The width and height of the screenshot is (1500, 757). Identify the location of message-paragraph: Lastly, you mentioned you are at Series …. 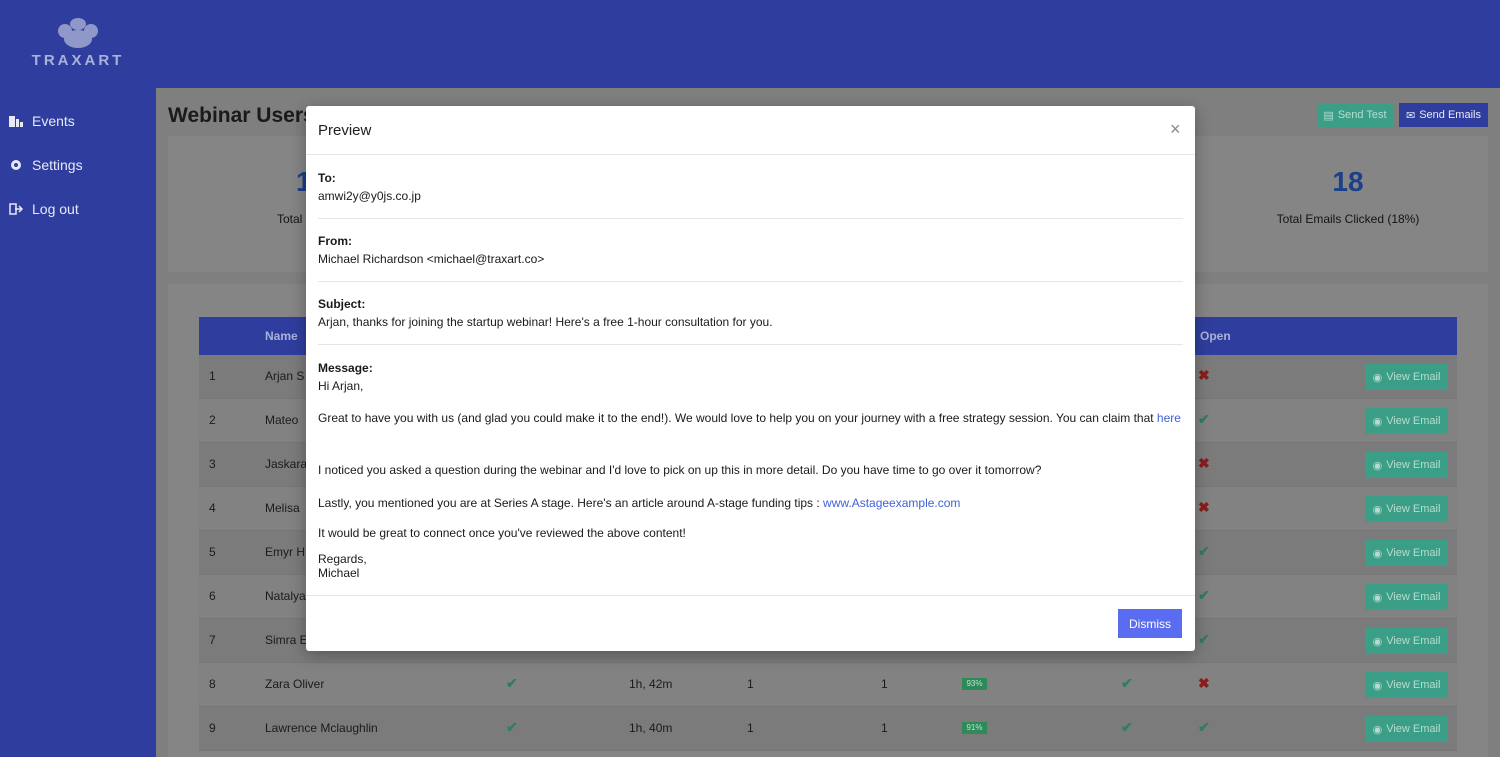
(639, 503).